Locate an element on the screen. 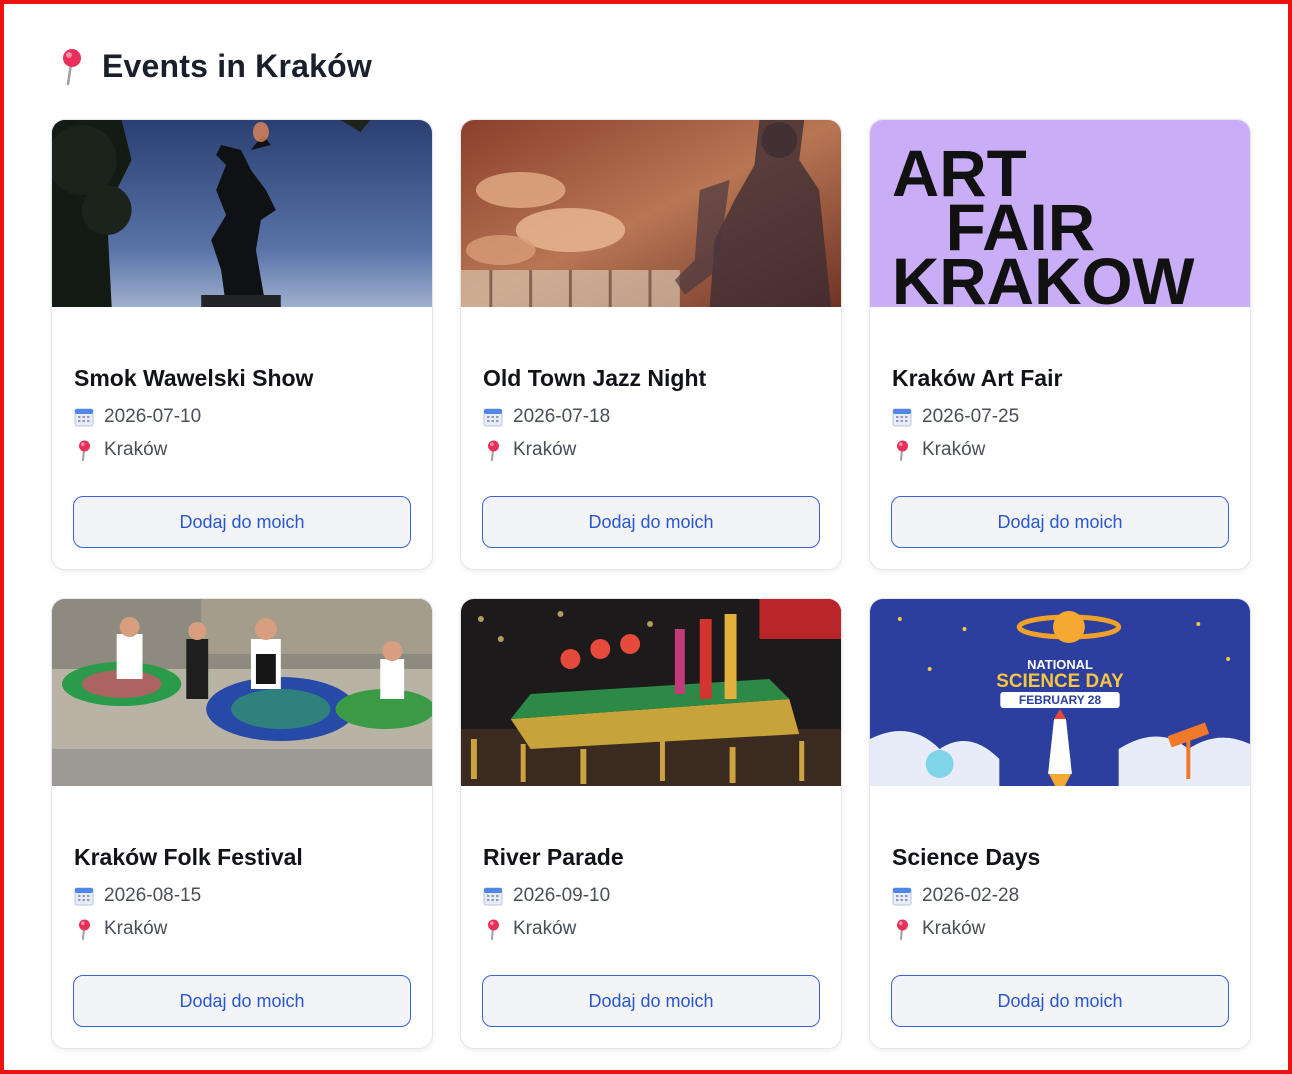  event-date: 2026-02-28 is located at coordinates (955, 896).